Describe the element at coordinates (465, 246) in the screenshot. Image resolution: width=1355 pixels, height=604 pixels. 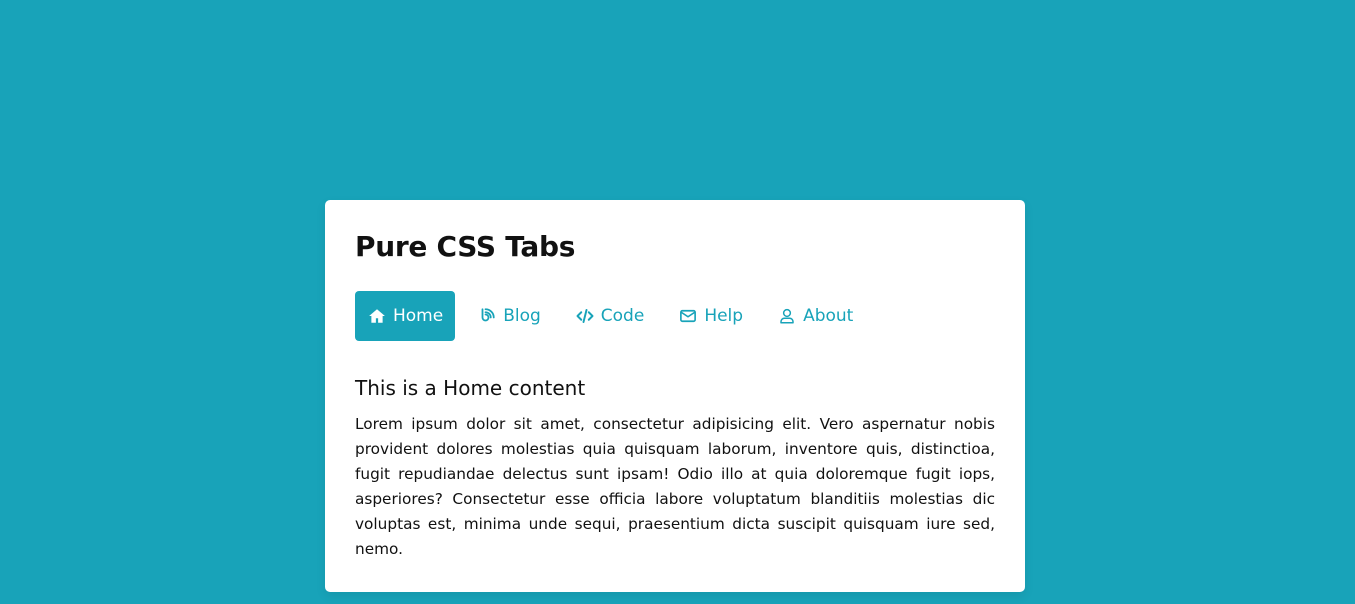
I see `page-title: Pure CSS Tabs` at that location.